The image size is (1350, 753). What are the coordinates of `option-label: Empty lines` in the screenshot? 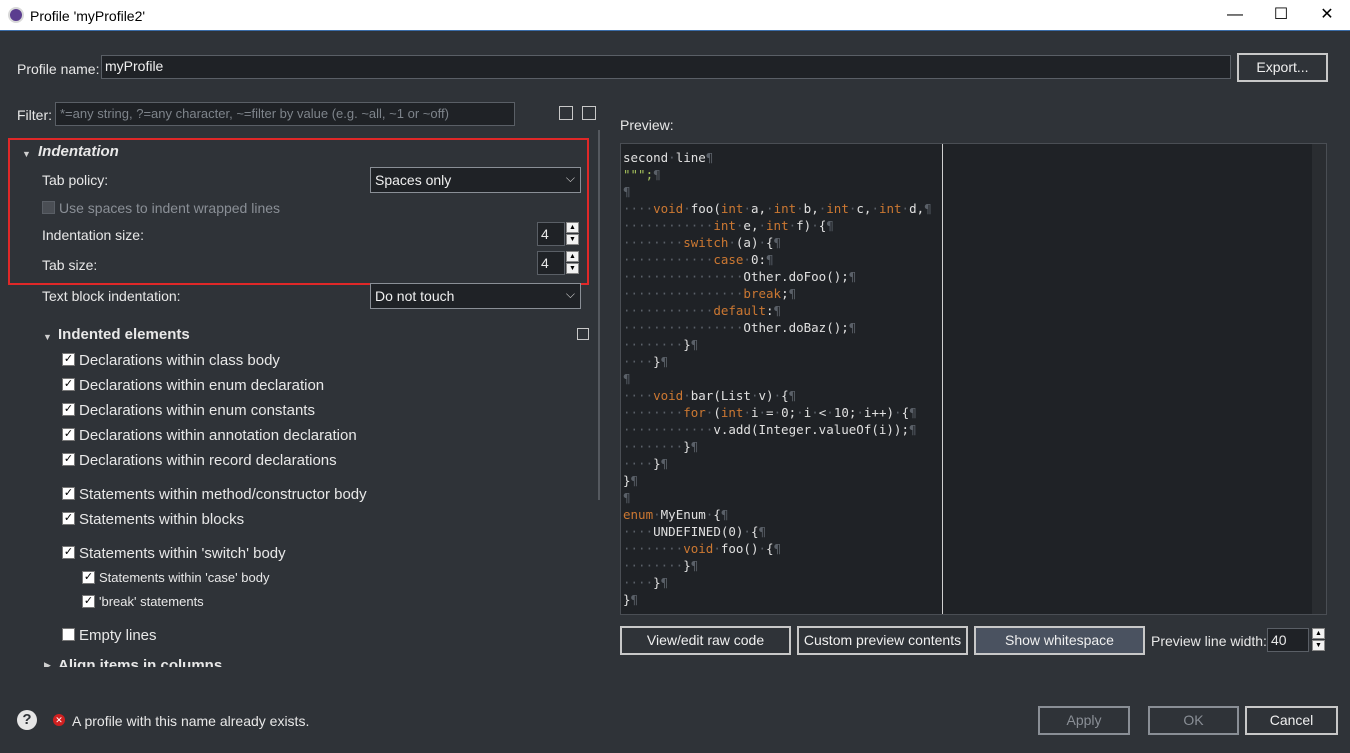 It's located at (118, 635).